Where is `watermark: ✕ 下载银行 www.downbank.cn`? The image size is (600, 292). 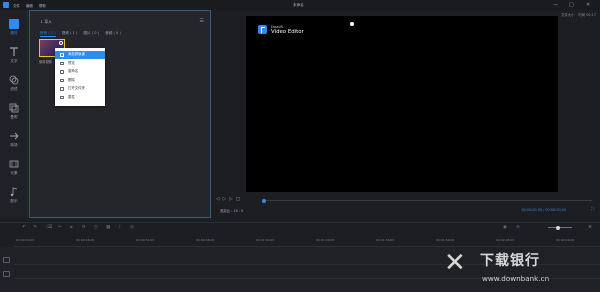 watermark: ✕ 下载银行 www.downbank.cn is located at coordinates (519, 268).